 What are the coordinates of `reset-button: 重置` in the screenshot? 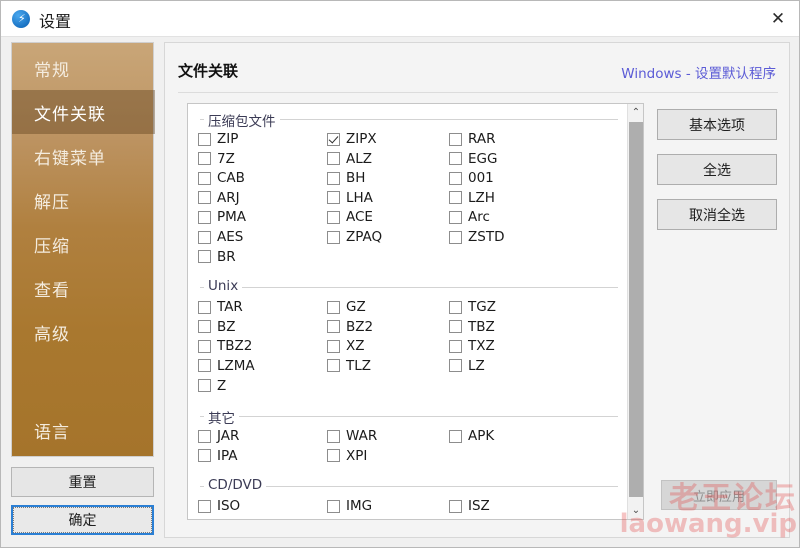 It's located at (82, 482).